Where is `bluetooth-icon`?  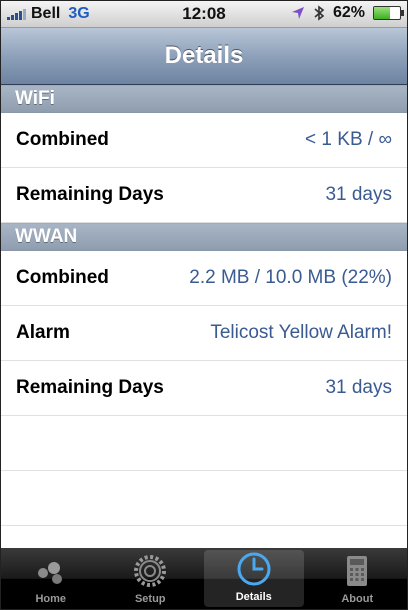 bluetooth-icon is located at coordinates (319, 13).